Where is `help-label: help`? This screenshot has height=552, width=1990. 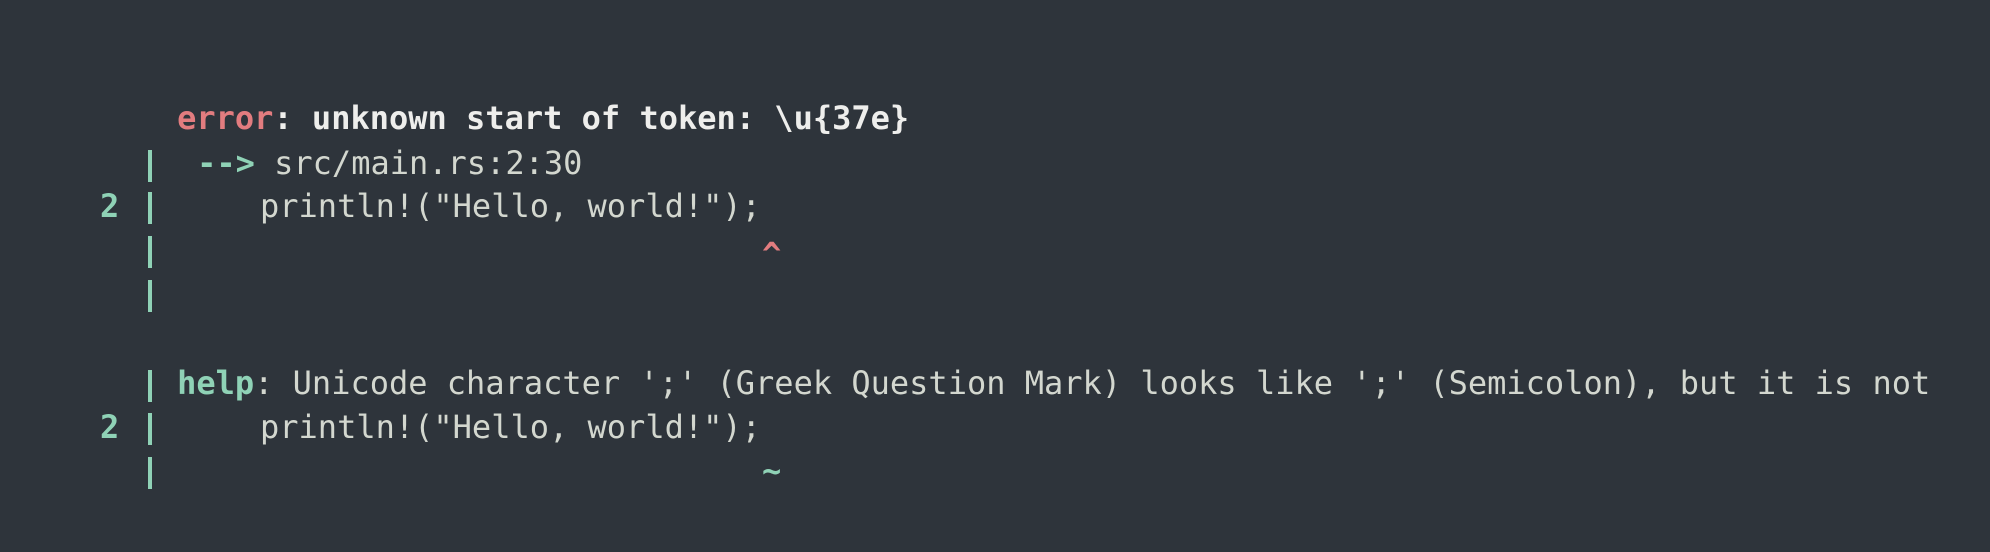 help-label: help is located at coordinates (216, 383).